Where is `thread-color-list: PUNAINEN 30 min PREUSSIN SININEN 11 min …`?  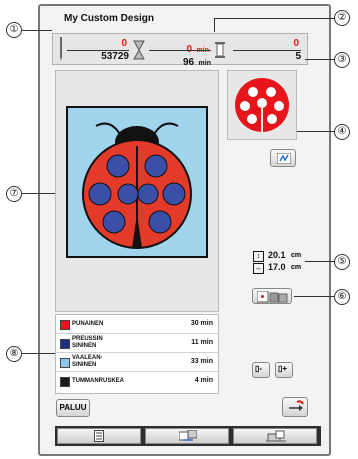 thread-color-list: PUNAINEN 30 min PREUSSIN SININEN 11 min … is located at coordinates (137, 354).